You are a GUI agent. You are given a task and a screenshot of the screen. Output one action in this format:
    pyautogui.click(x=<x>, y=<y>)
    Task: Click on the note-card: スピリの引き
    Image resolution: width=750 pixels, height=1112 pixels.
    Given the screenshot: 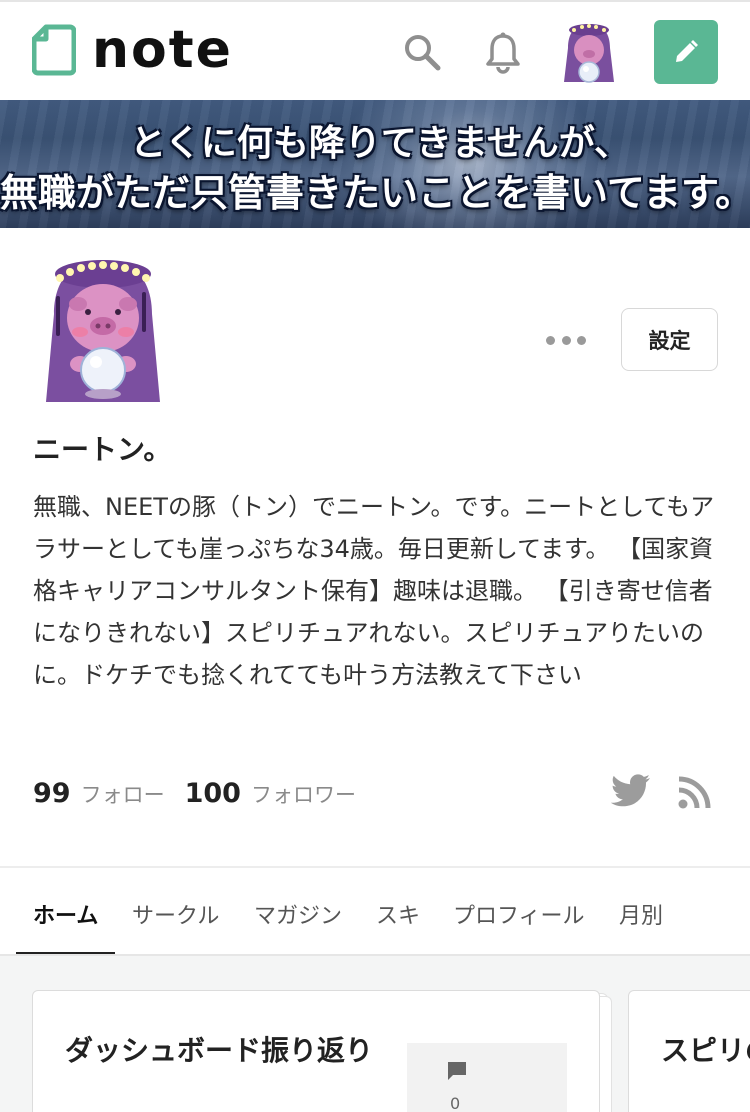 What is the action you would take?
    pyautogui.click(x=689, y=1051)
    